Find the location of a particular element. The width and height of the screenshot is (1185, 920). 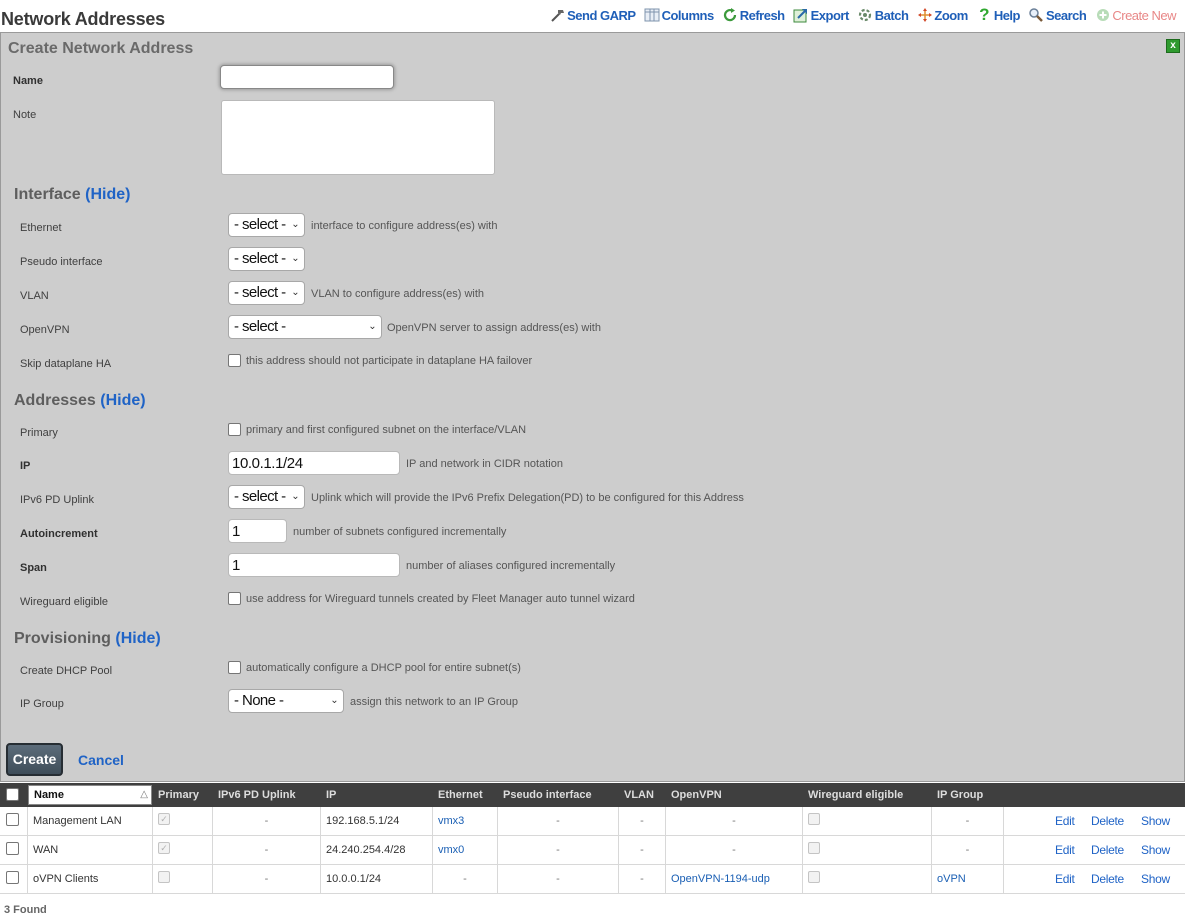

hammer-icon is located at coordinates (557, 15).